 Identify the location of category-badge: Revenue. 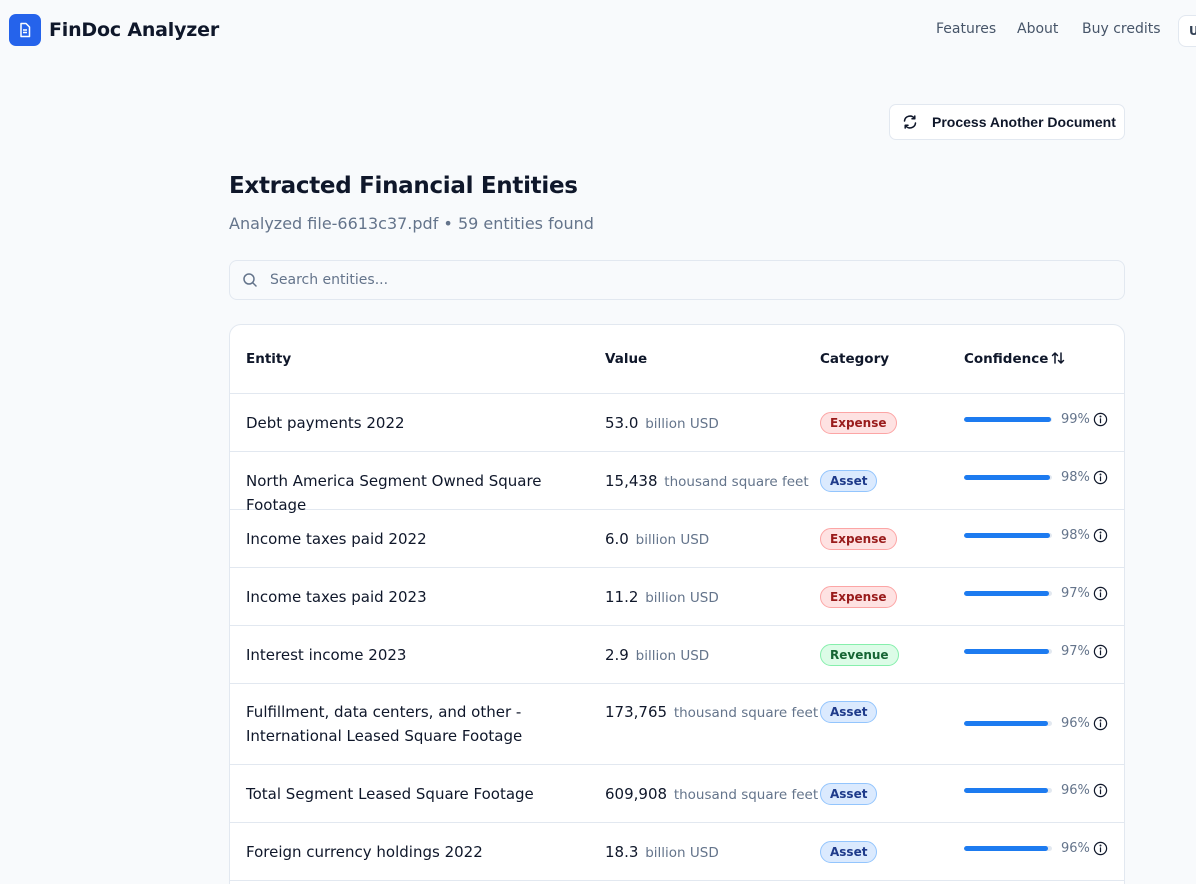
(859, 655).